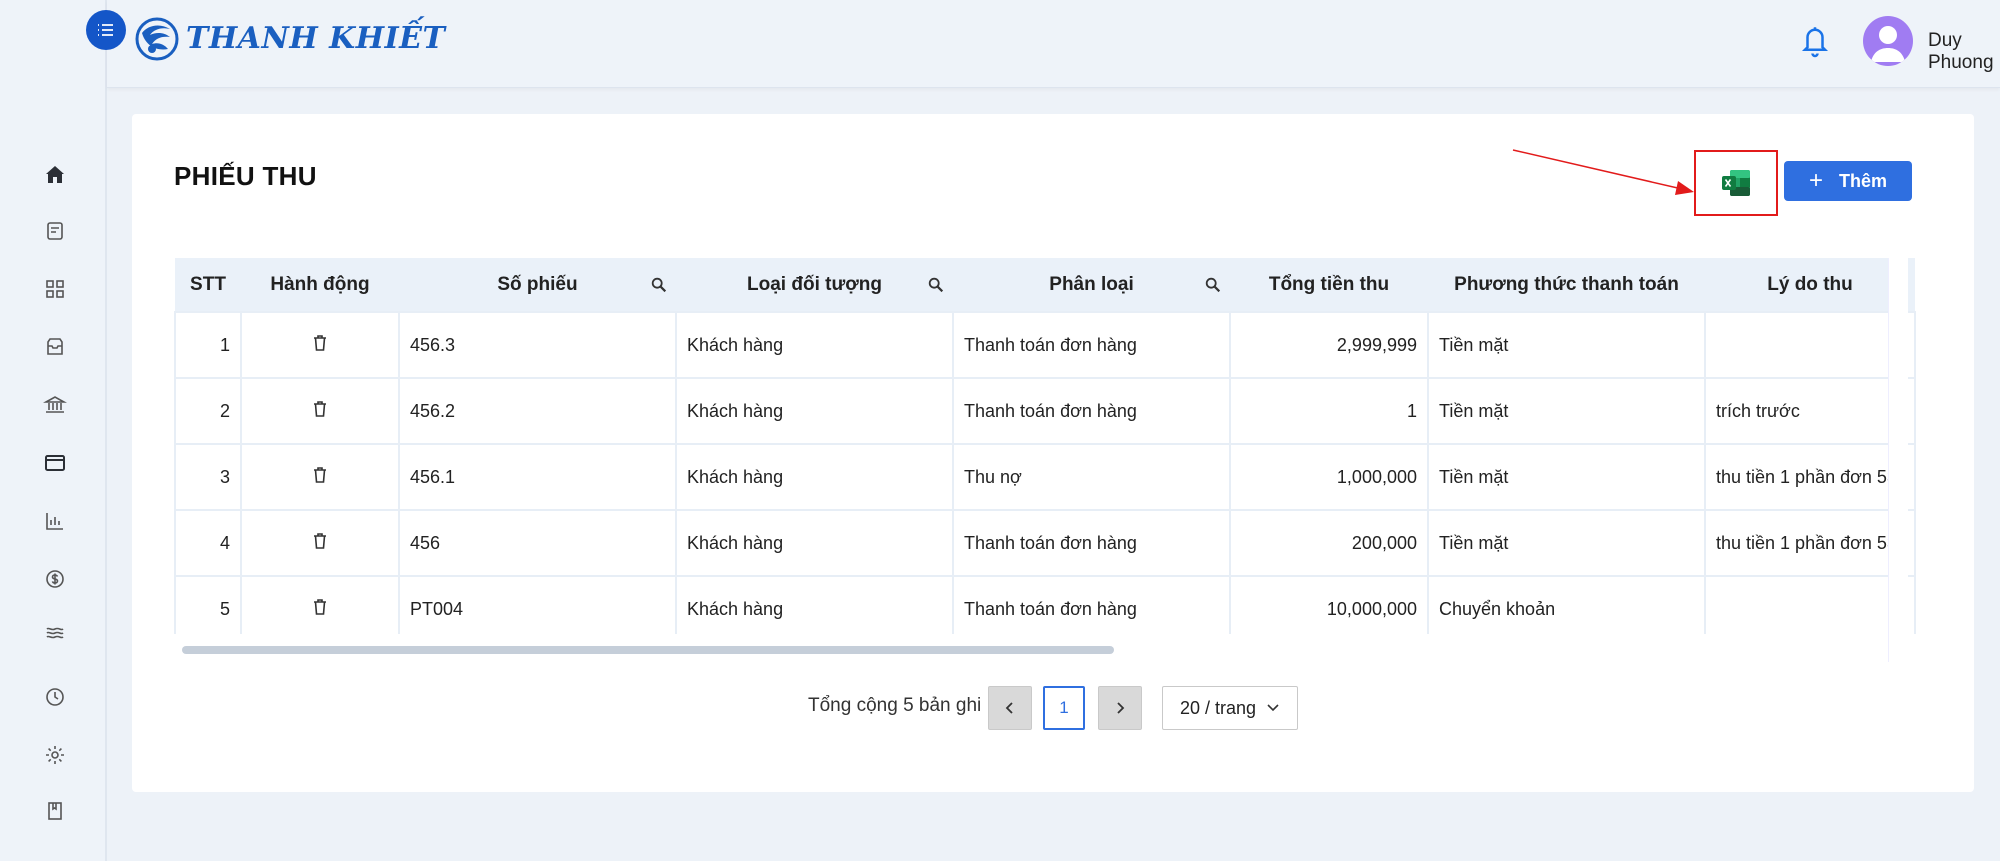 This screenshot has width=2000, height=861. I want to click on book-icon, so click(55, 811).